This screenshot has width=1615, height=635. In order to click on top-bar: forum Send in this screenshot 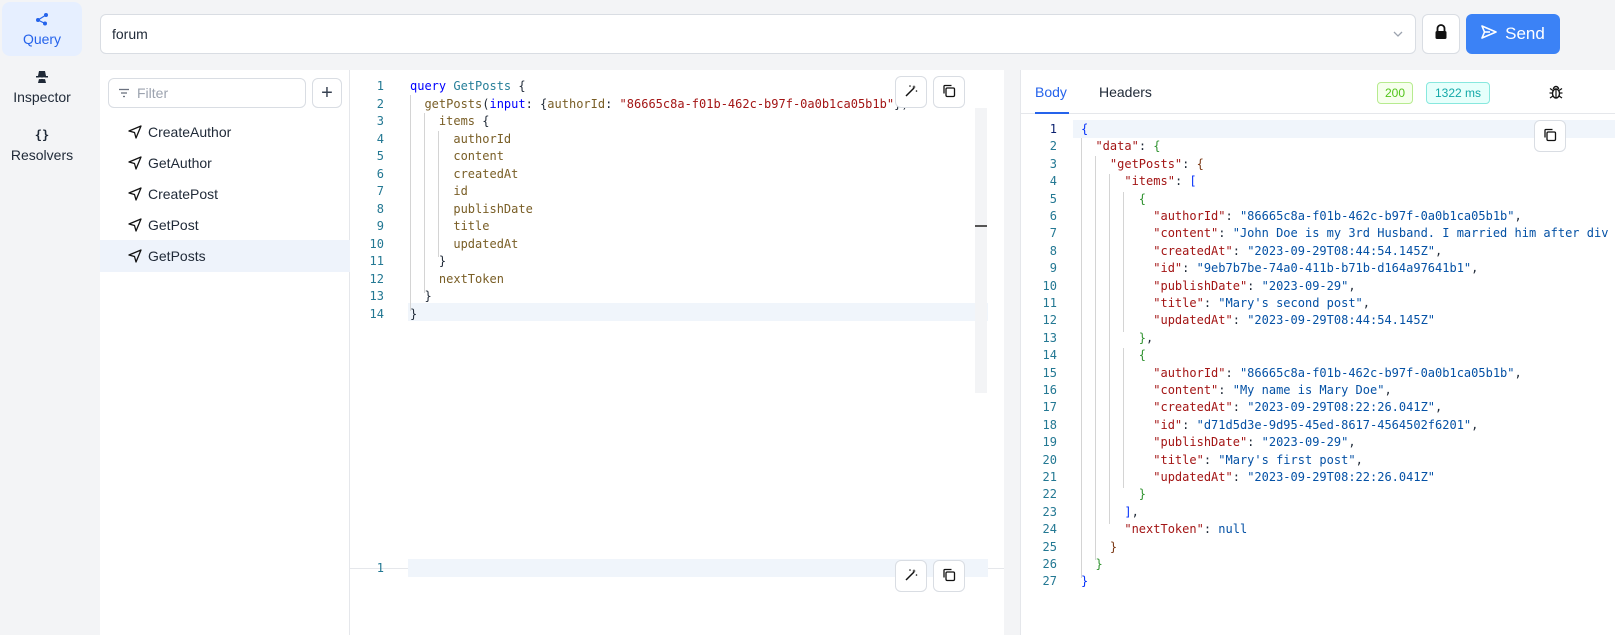, I will do `click(857, 34)`.